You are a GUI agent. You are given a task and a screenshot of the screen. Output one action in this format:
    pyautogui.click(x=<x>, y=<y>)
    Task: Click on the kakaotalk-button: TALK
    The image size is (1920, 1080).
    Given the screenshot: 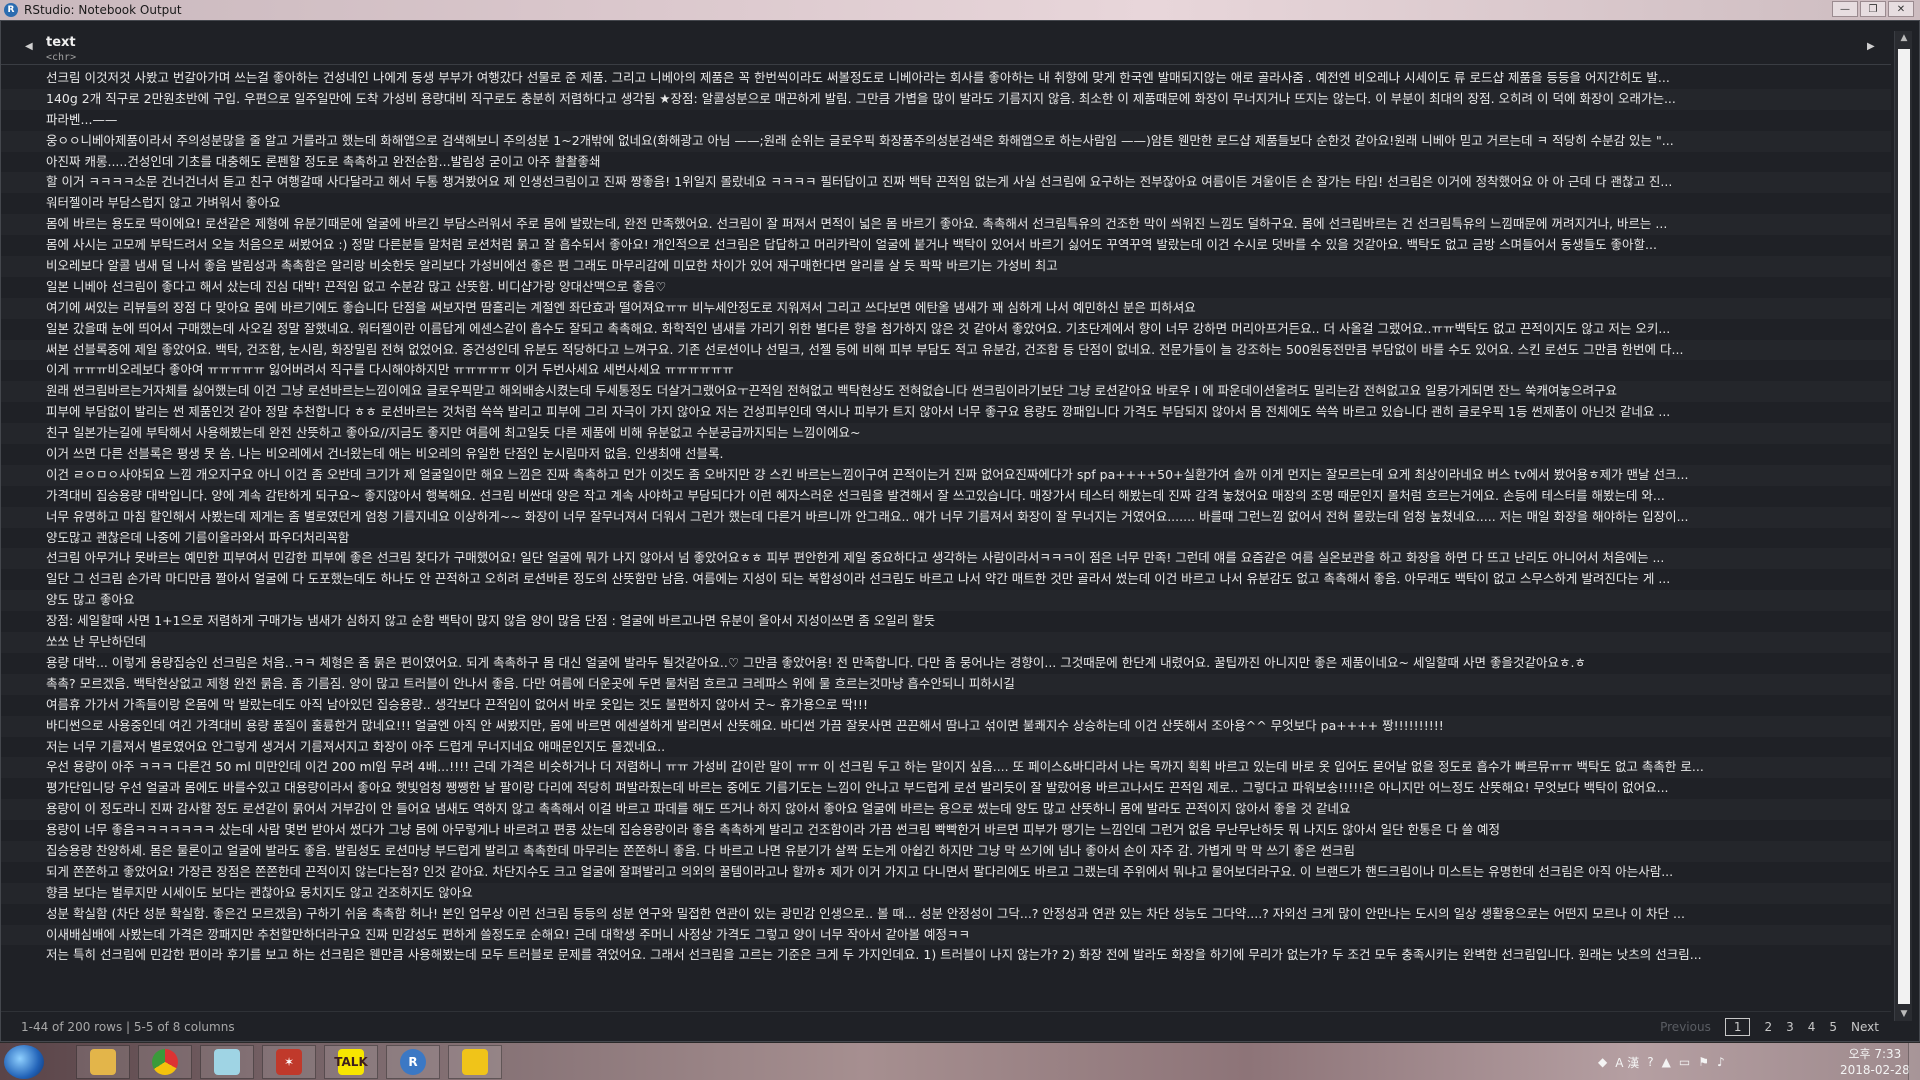 What is the action you would take?
    pyautogui.click(x=351, y=1062)
    